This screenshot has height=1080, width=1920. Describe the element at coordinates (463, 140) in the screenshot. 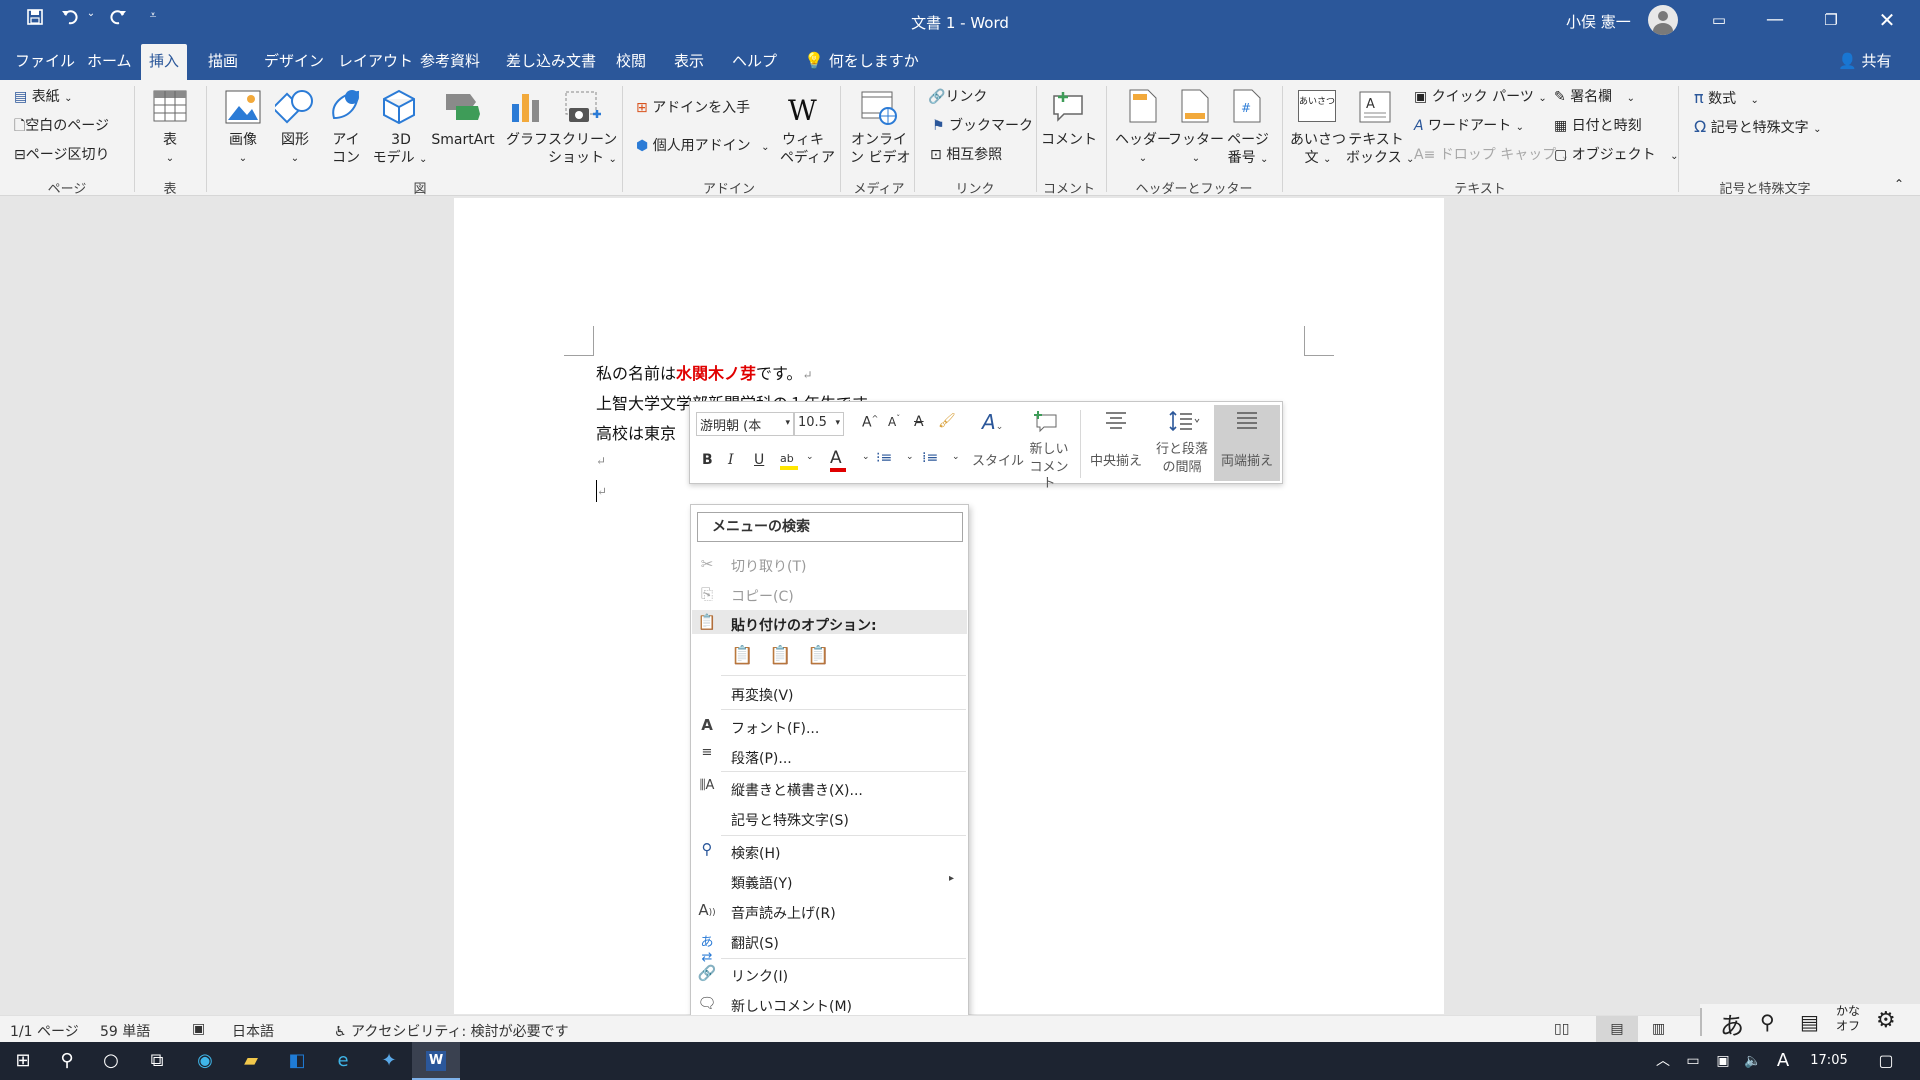

I see `smartart-label: SmartArt` at that location.